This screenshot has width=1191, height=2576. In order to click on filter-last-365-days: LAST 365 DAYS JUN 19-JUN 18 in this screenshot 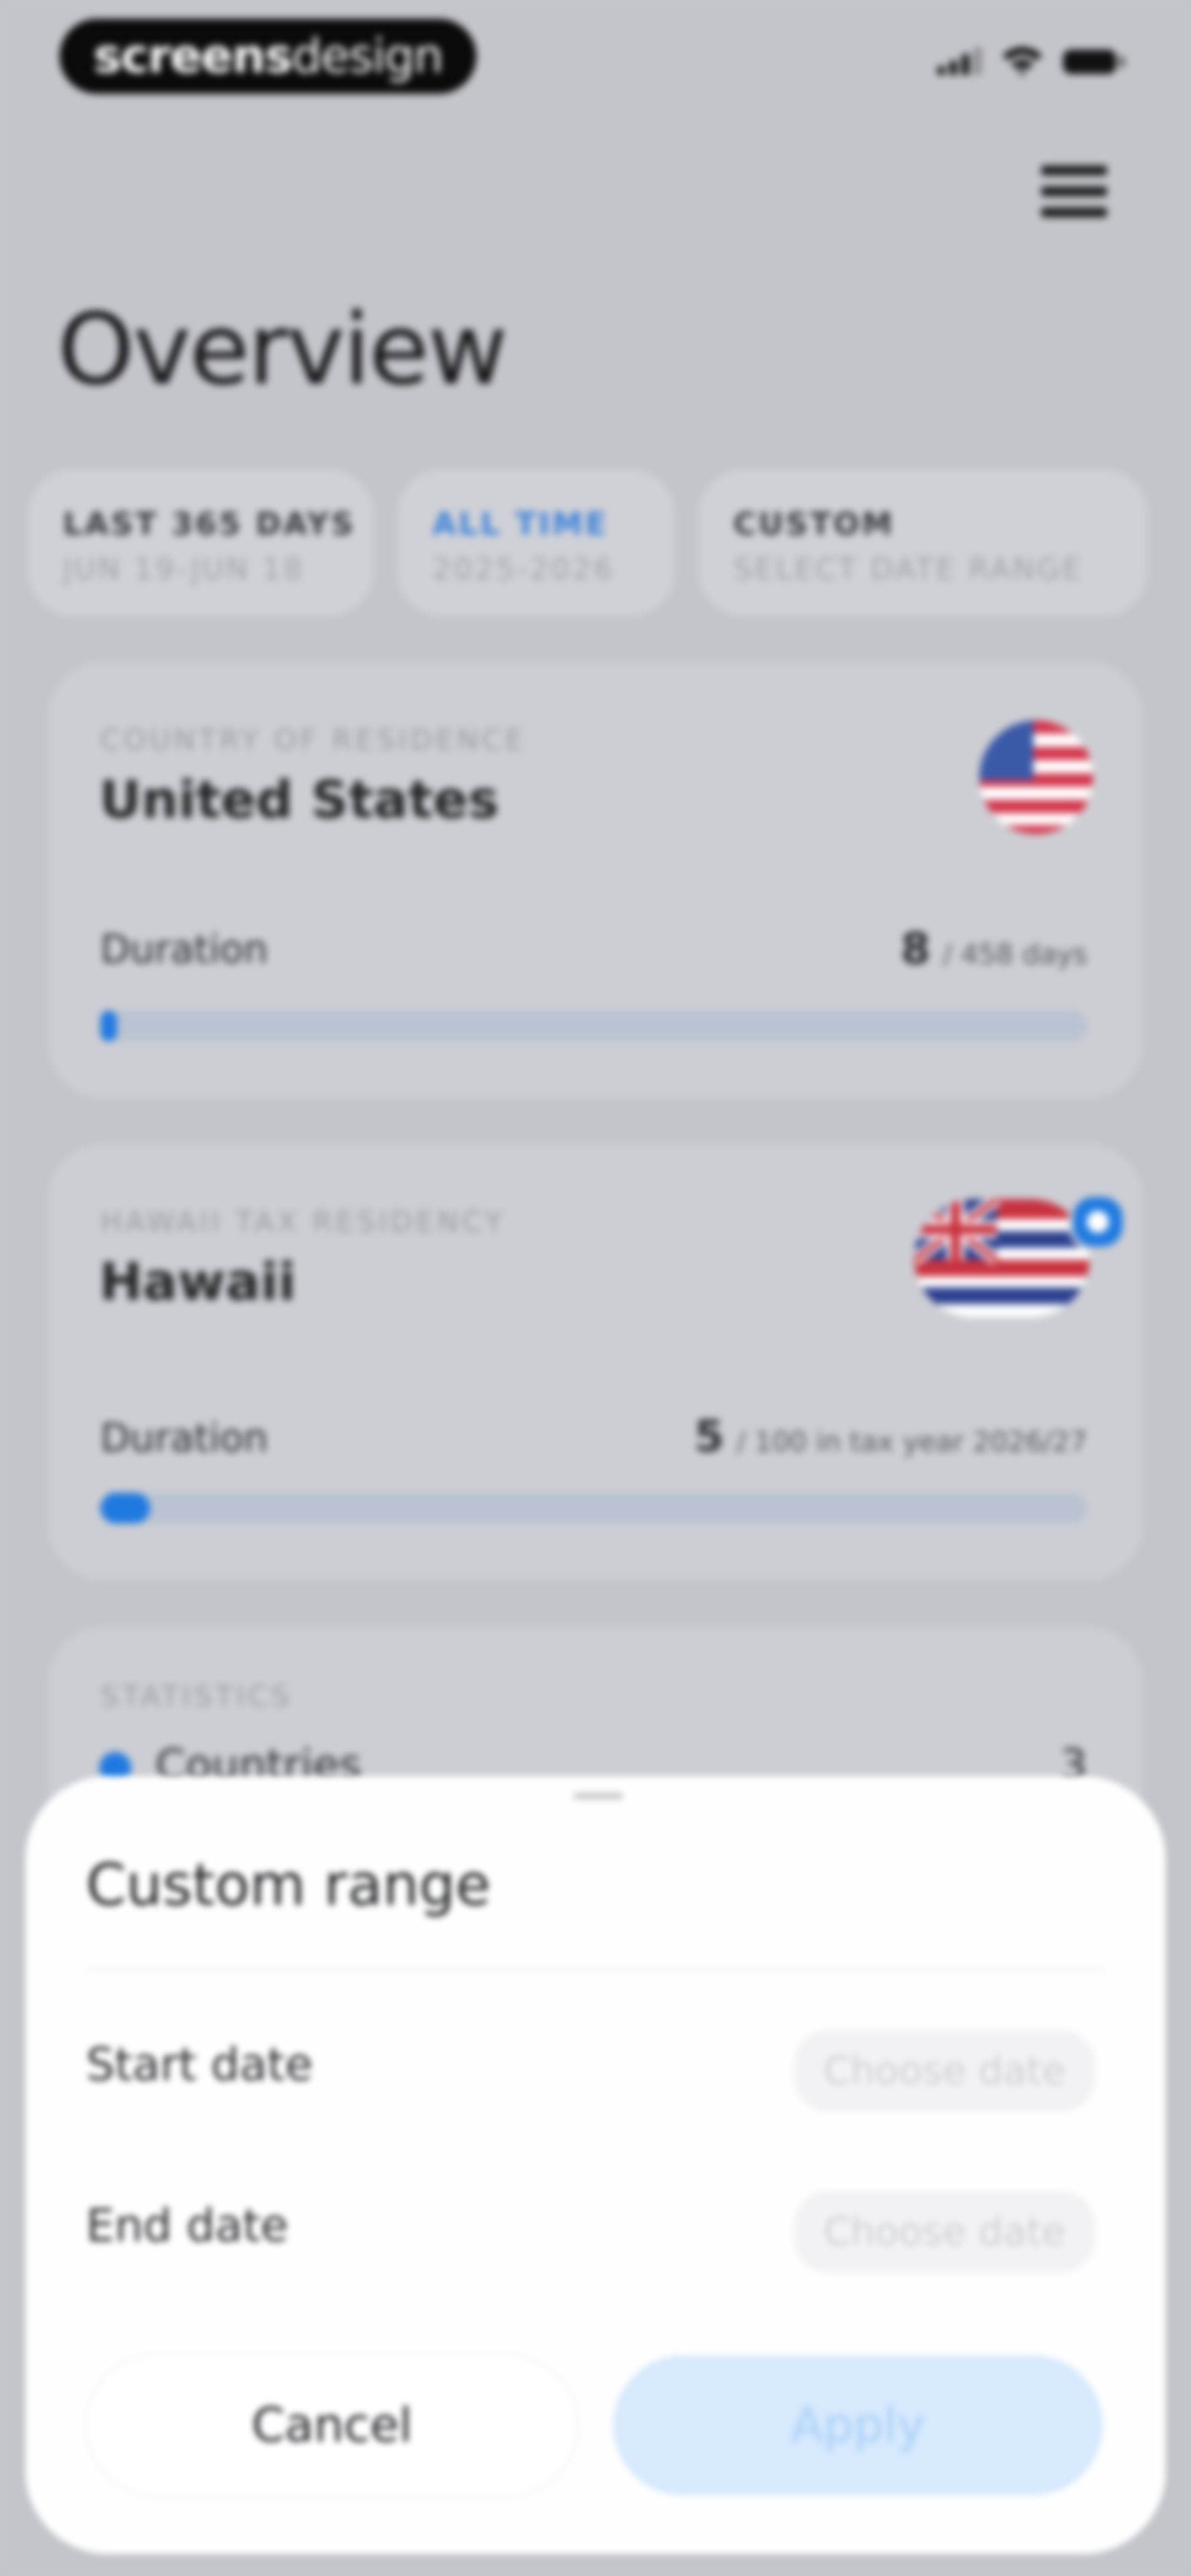, I will do `click(201, 543)`.